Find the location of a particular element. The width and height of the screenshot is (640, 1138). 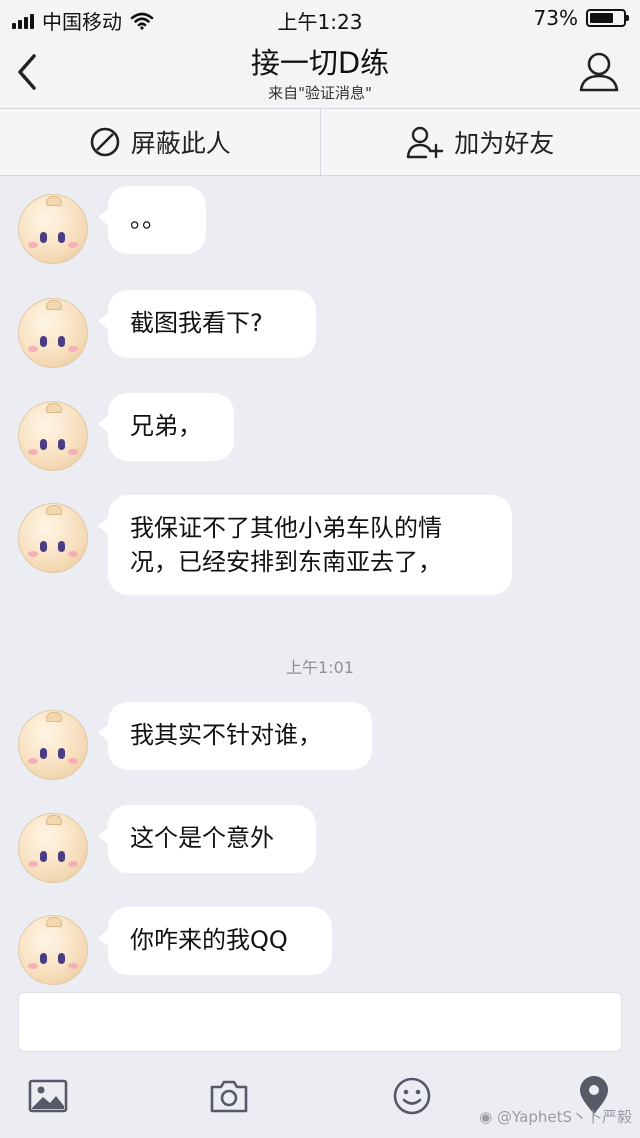

watermark-text: @YaphetS丶卜严毅 is located at coordinates (564, 1117).